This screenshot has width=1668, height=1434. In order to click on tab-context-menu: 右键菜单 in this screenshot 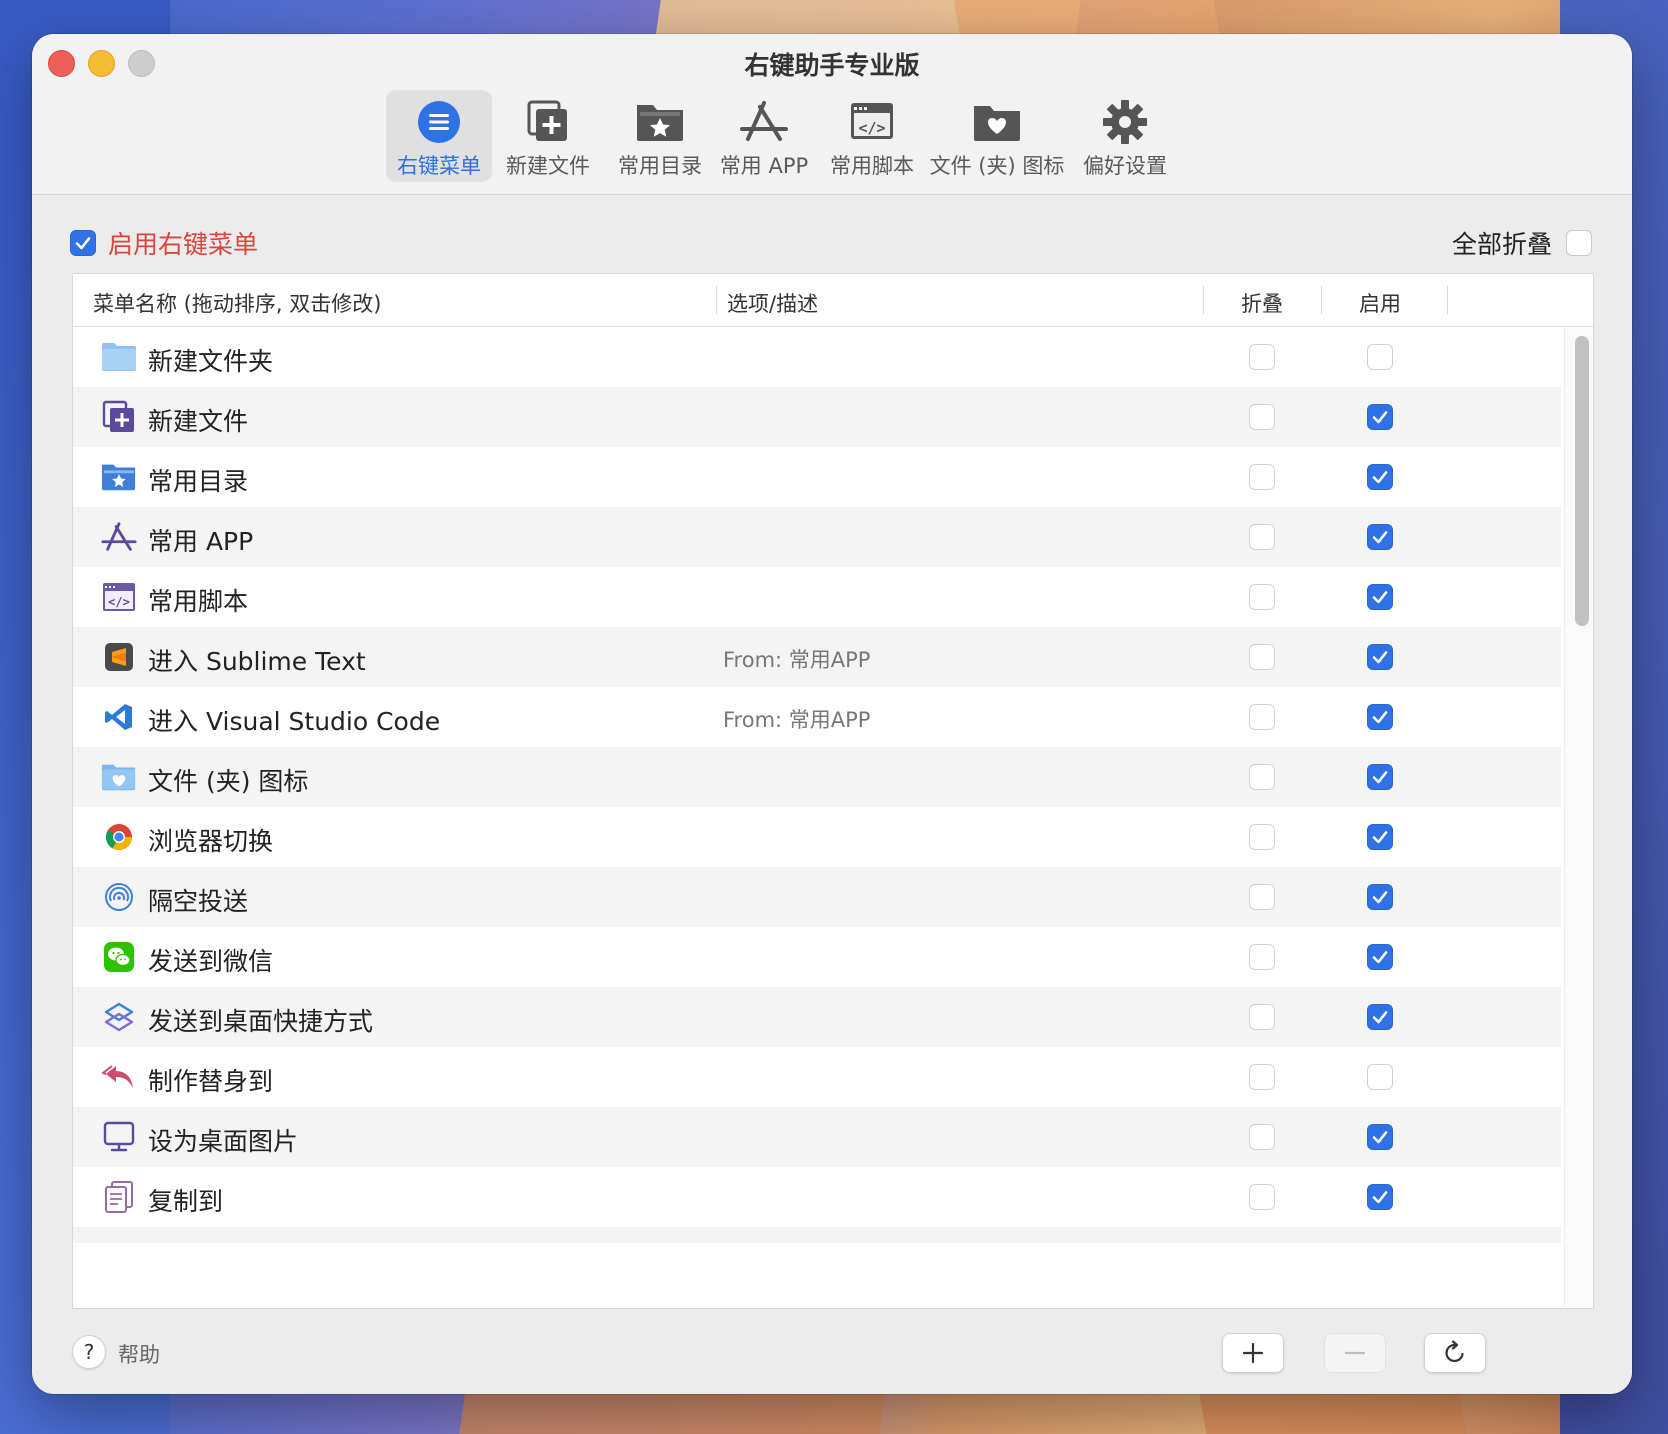, I will do `click(439, 136)`.